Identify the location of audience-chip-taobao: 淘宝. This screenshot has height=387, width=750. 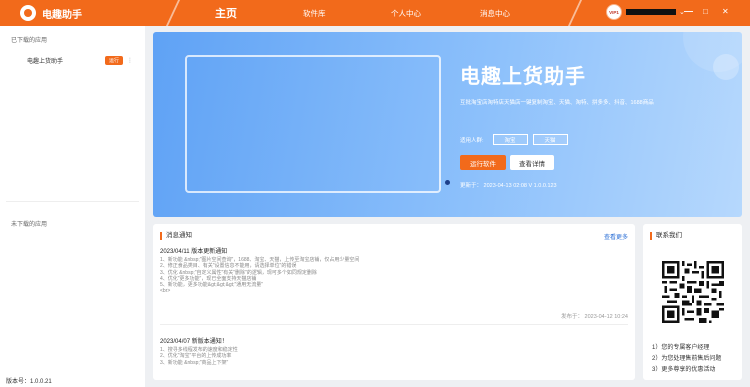
(510, 139).